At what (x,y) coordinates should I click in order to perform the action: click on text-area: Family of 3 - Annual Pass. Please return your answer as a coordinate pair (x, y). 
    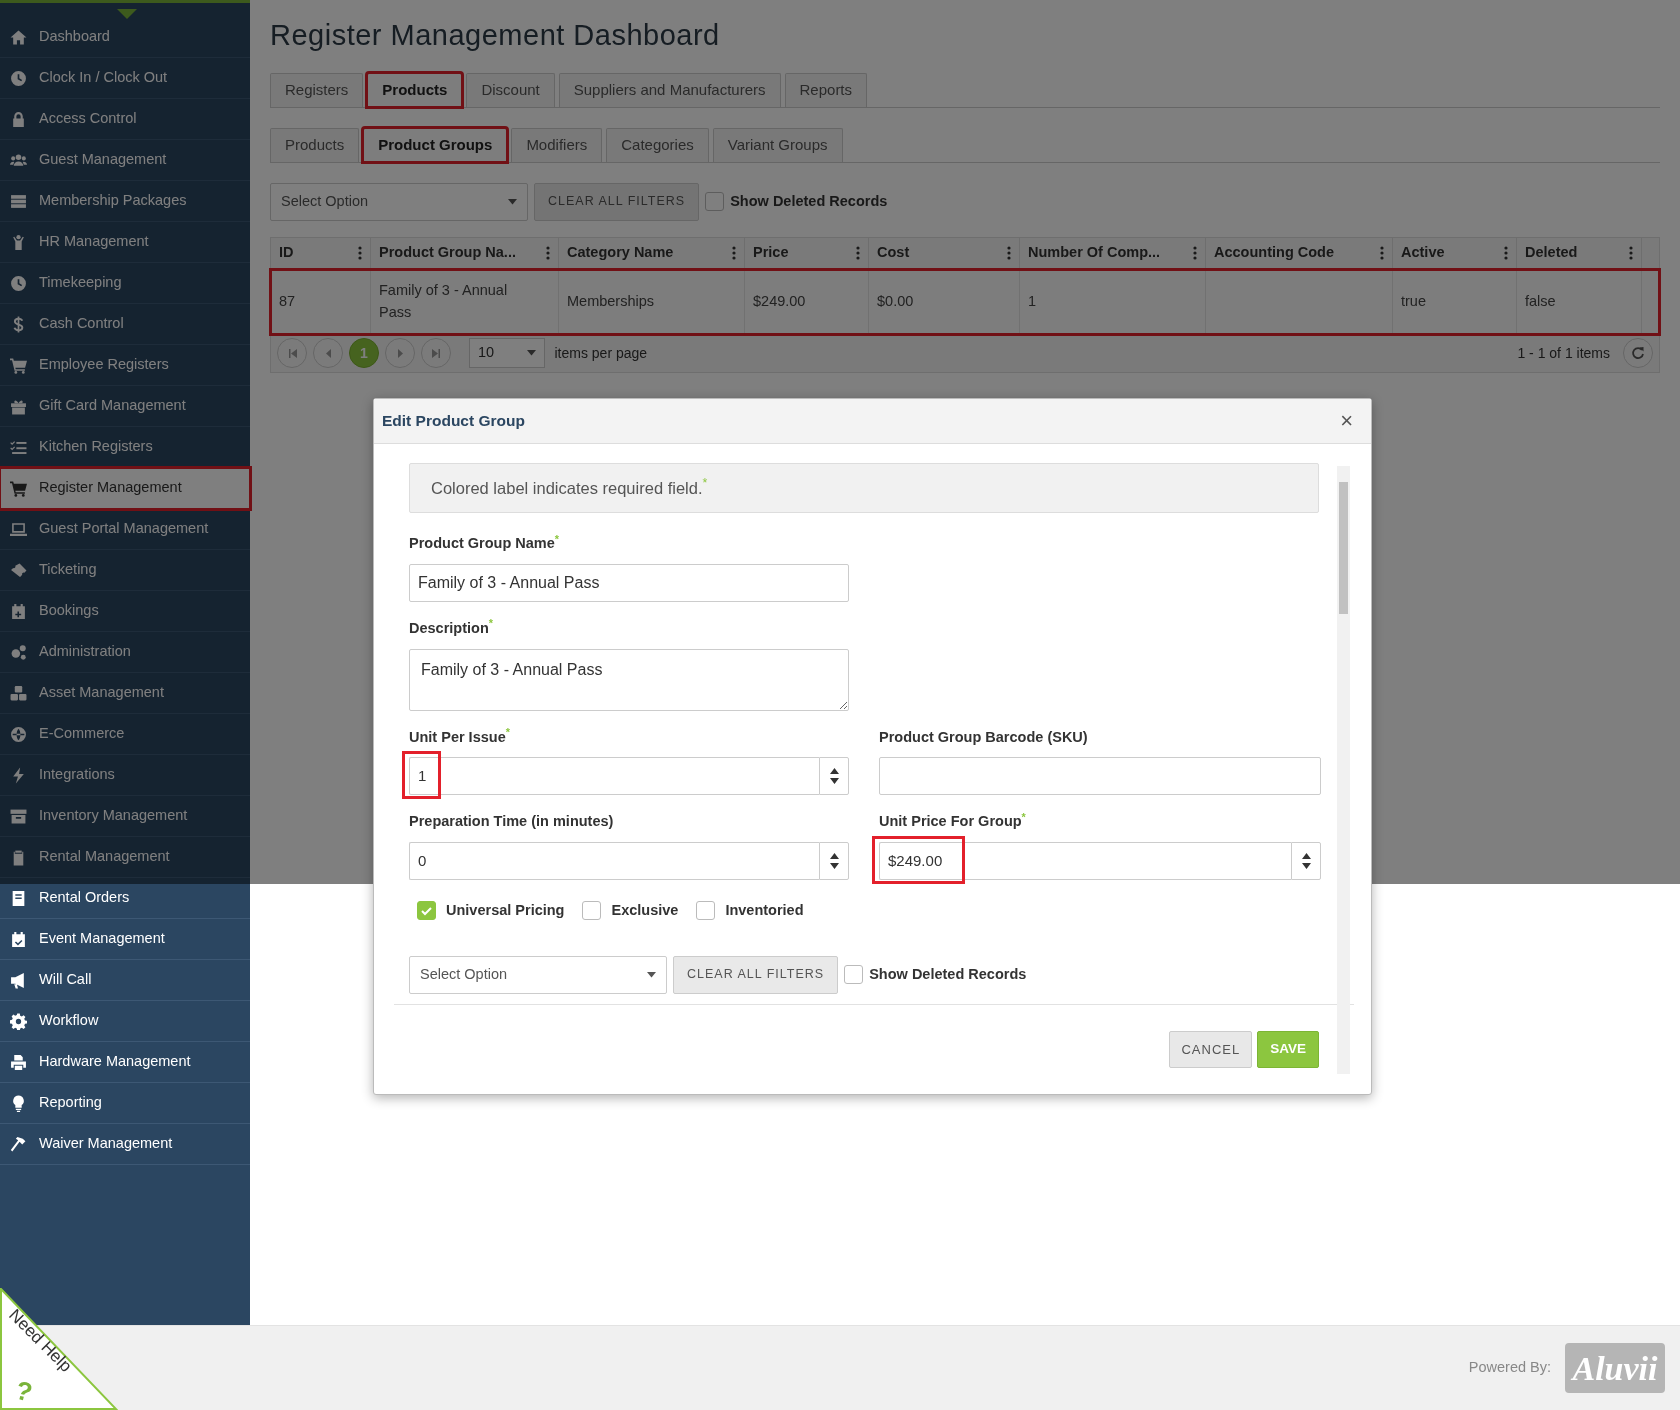
    Looking at the image, I should click on (629, 679).